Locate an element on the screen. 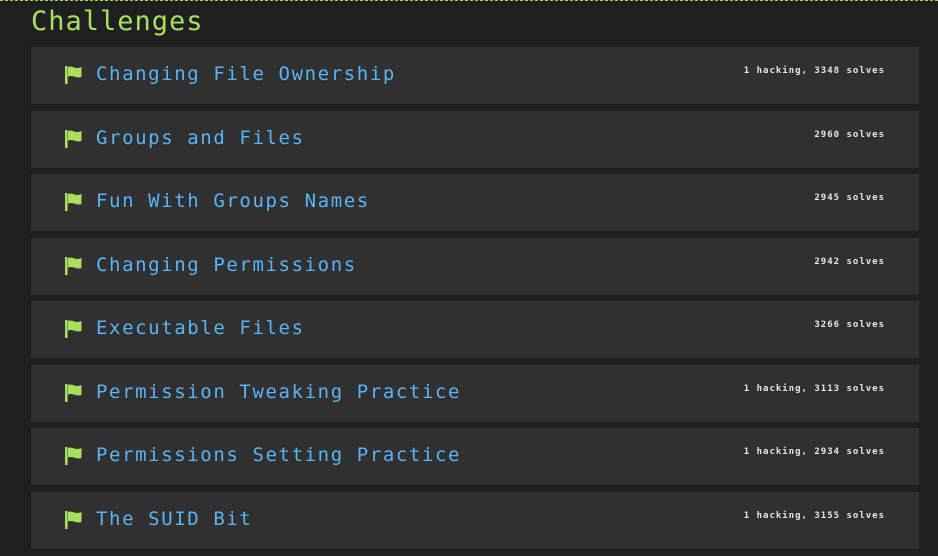 This screenshot has height=556, width=938. challenge-name: Changing Permissions is located at coordinates (226, 265).